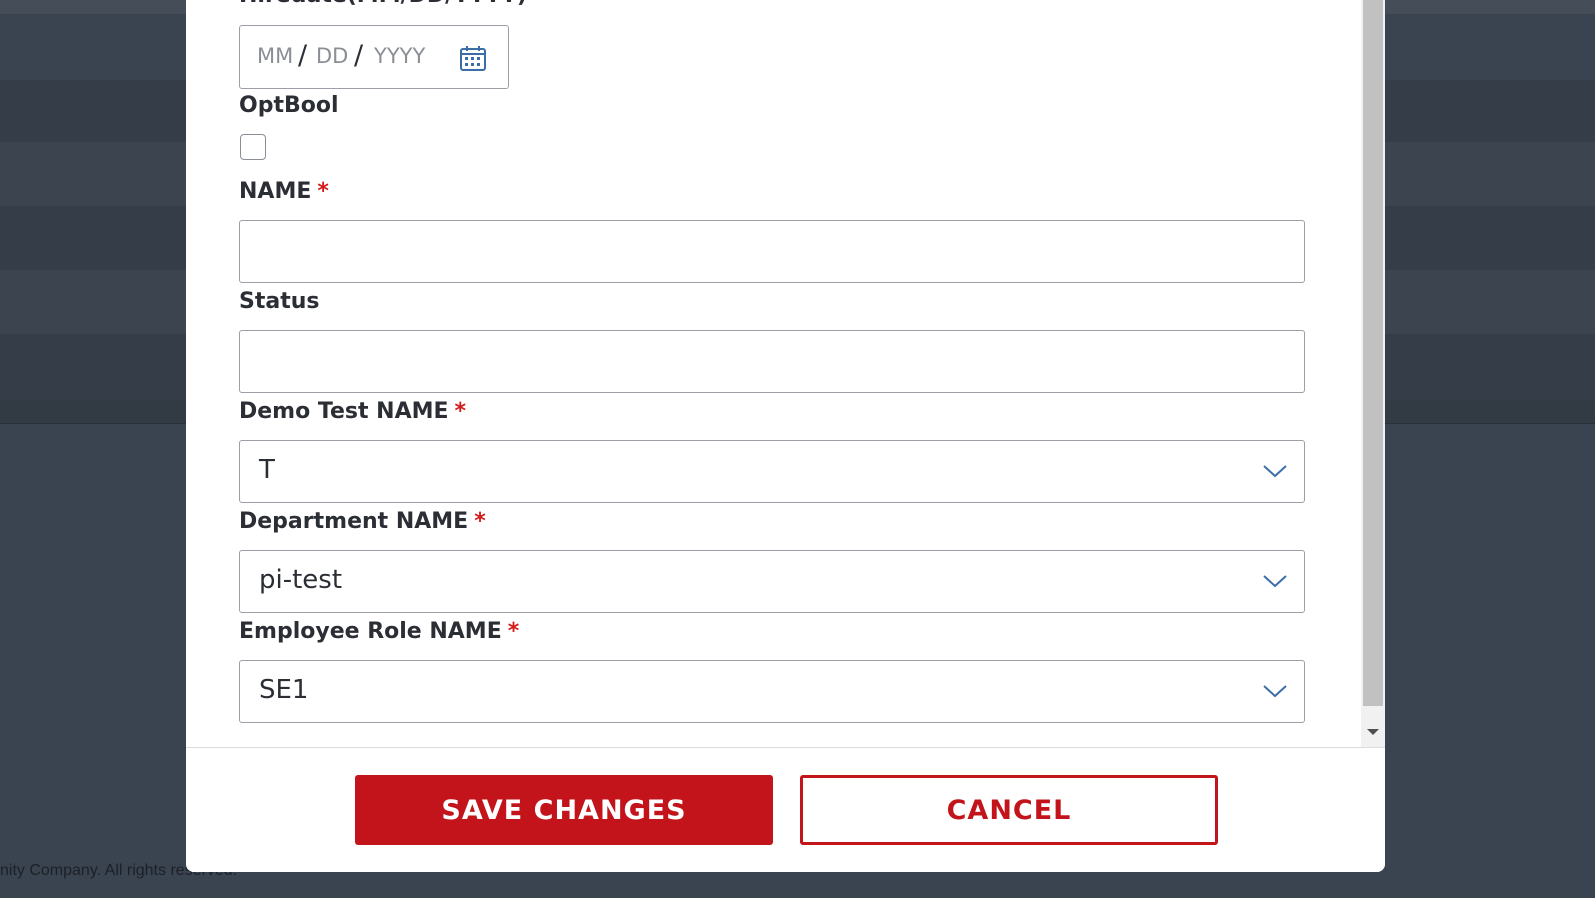 Image resolution: width=1595 pixels, height=898 pixels. I want to click on save-changes-button: SAVE CHANGES, so click(564, 810).